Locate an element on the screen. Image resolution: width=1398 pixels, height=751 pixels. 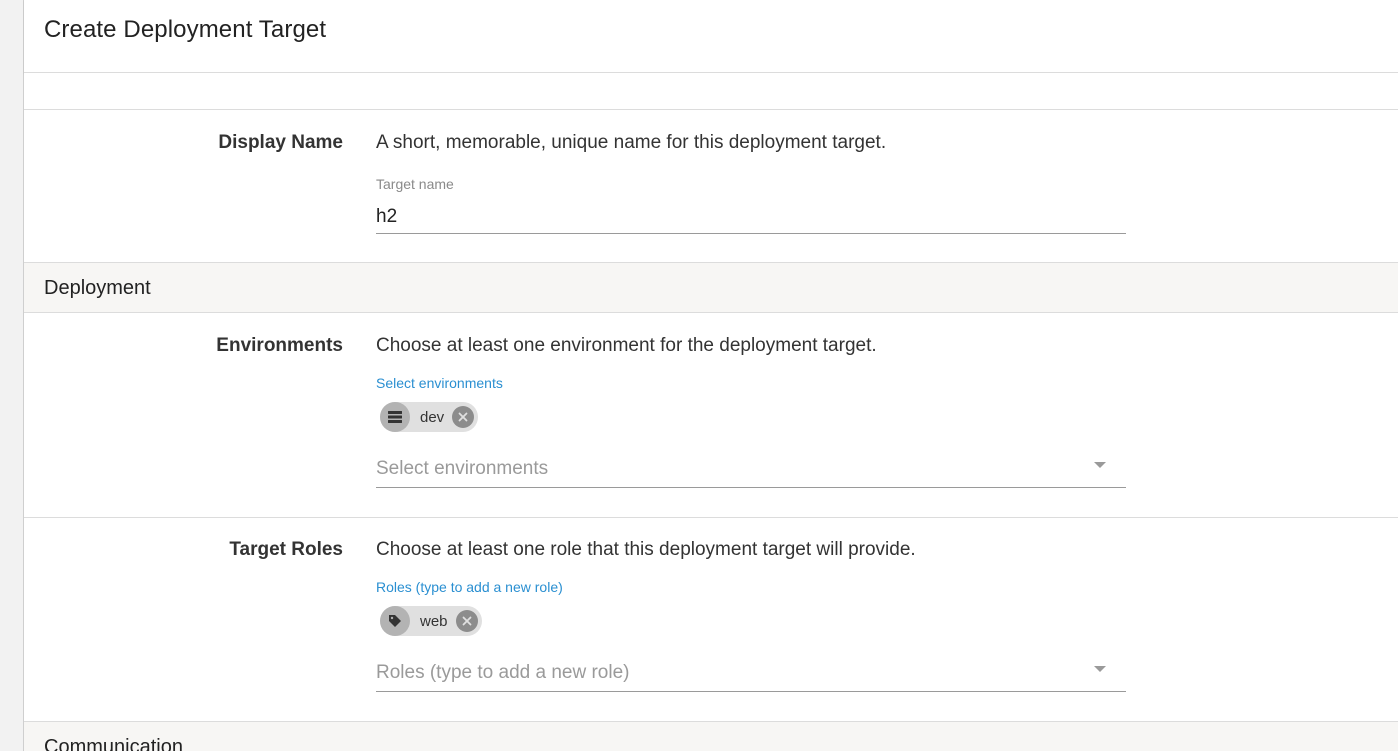
roles-select: Roles (type to add a new role) is located at coordinates (751, 674).